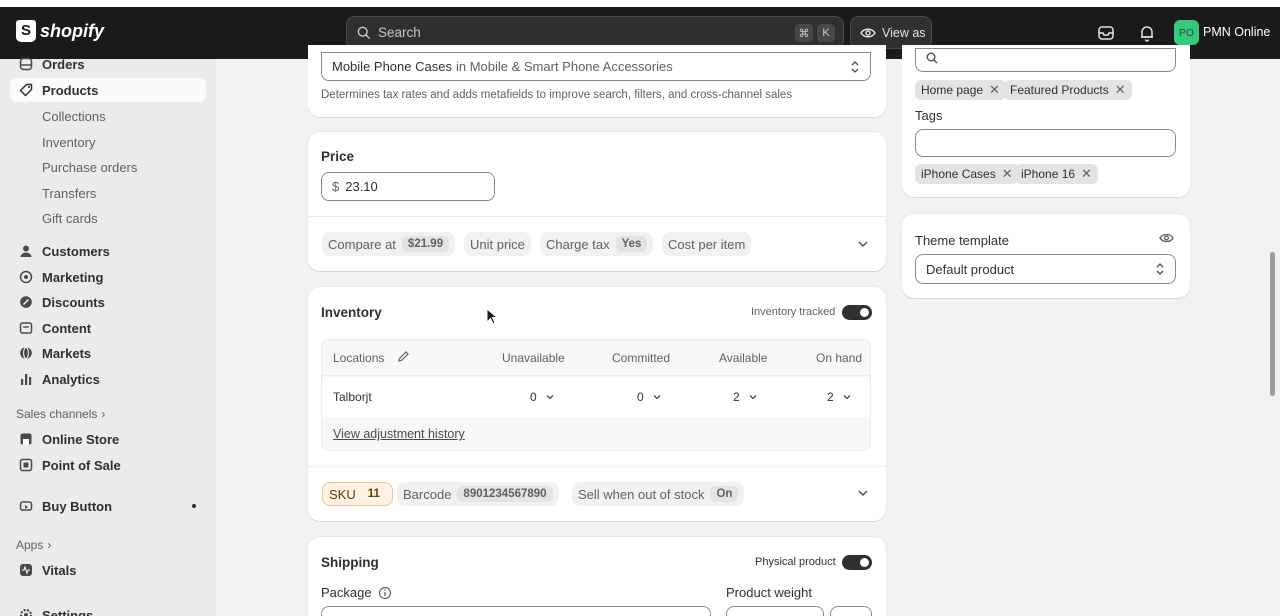 Image resolution: width=1280 pixels, height=616 pixels. What do you see at coordinates (641, 494) in the screenshot?
I see `sell-out-of-stock-label: Sell when out of stock` at bounding box center [641, 494].